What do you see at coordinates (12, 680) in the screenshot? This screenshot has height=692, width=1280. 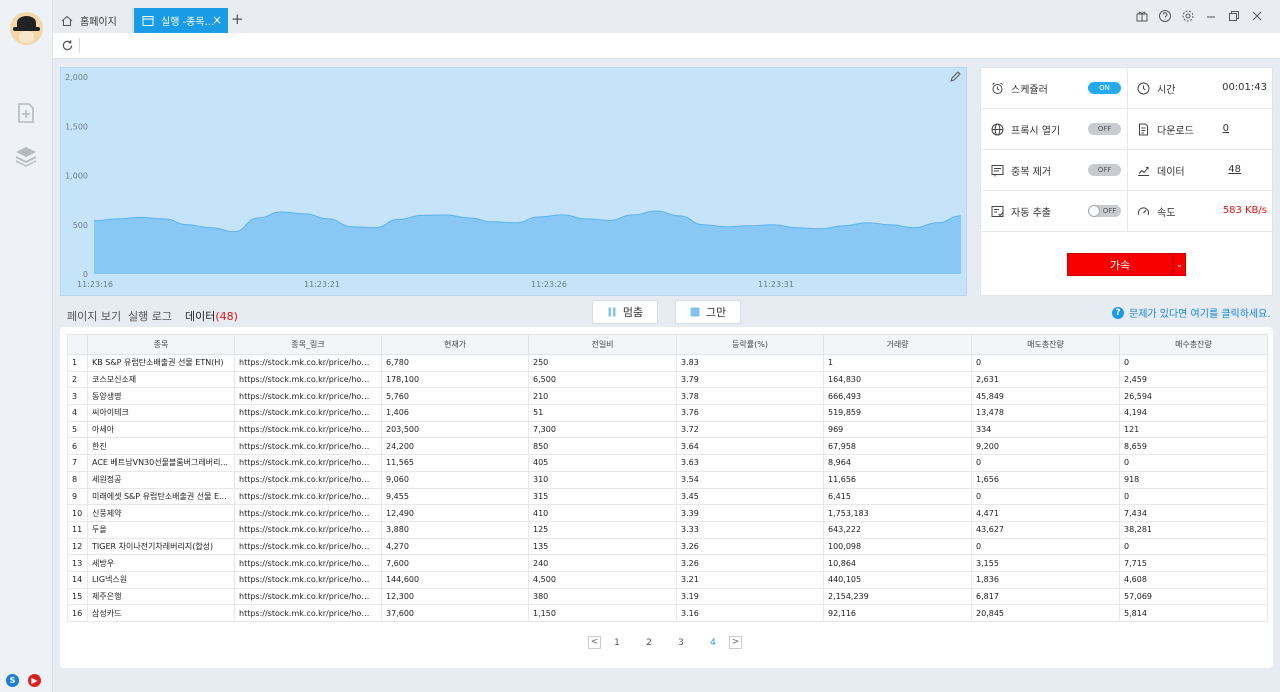 I see `skype-icon: S` at bounding box center [12, 680].